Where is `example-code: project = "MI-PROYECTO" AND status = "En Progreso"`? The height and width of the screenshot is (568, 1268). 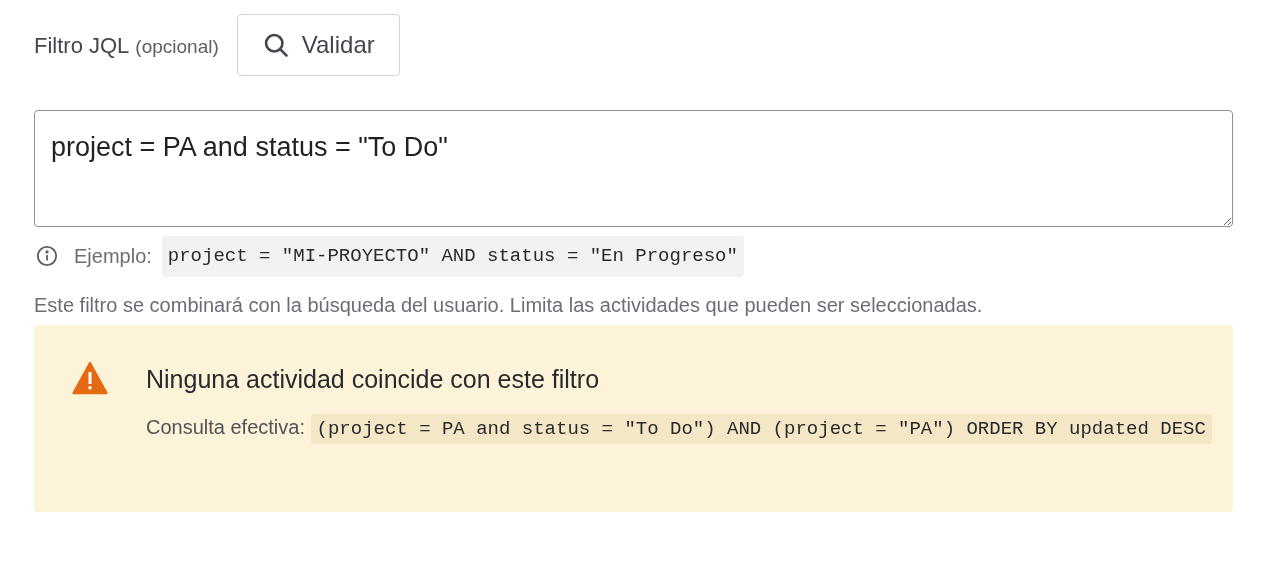 example-code: project = "MI-PROYECTO" AND status = "En Progreso" is located at coordinates (452, 256).